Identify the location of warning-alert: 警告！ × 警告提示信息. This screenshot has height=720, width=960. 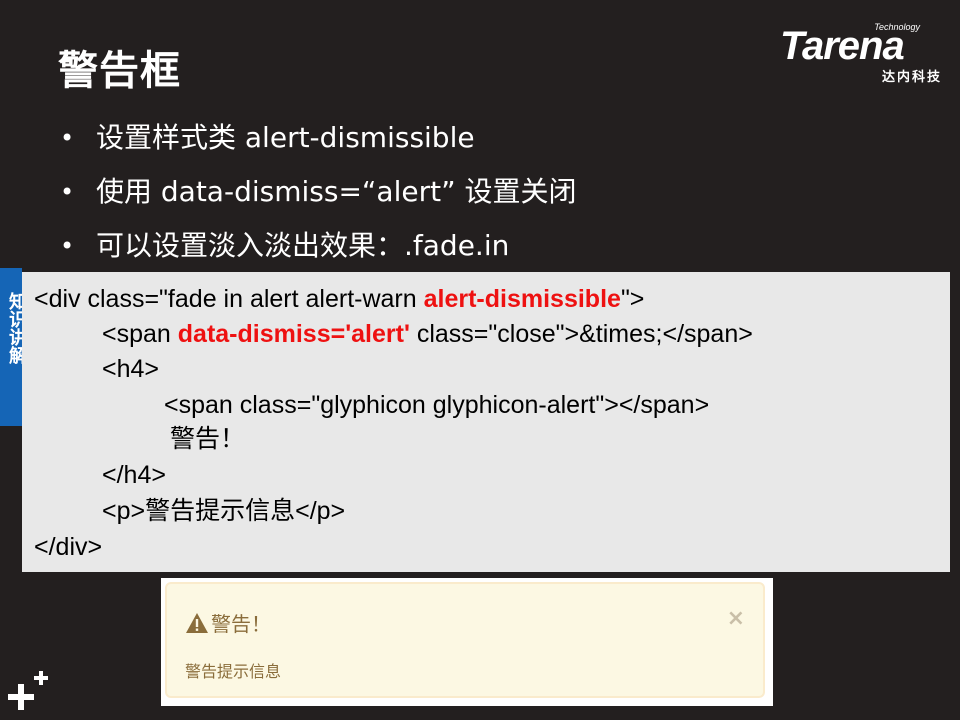
(465, 640).